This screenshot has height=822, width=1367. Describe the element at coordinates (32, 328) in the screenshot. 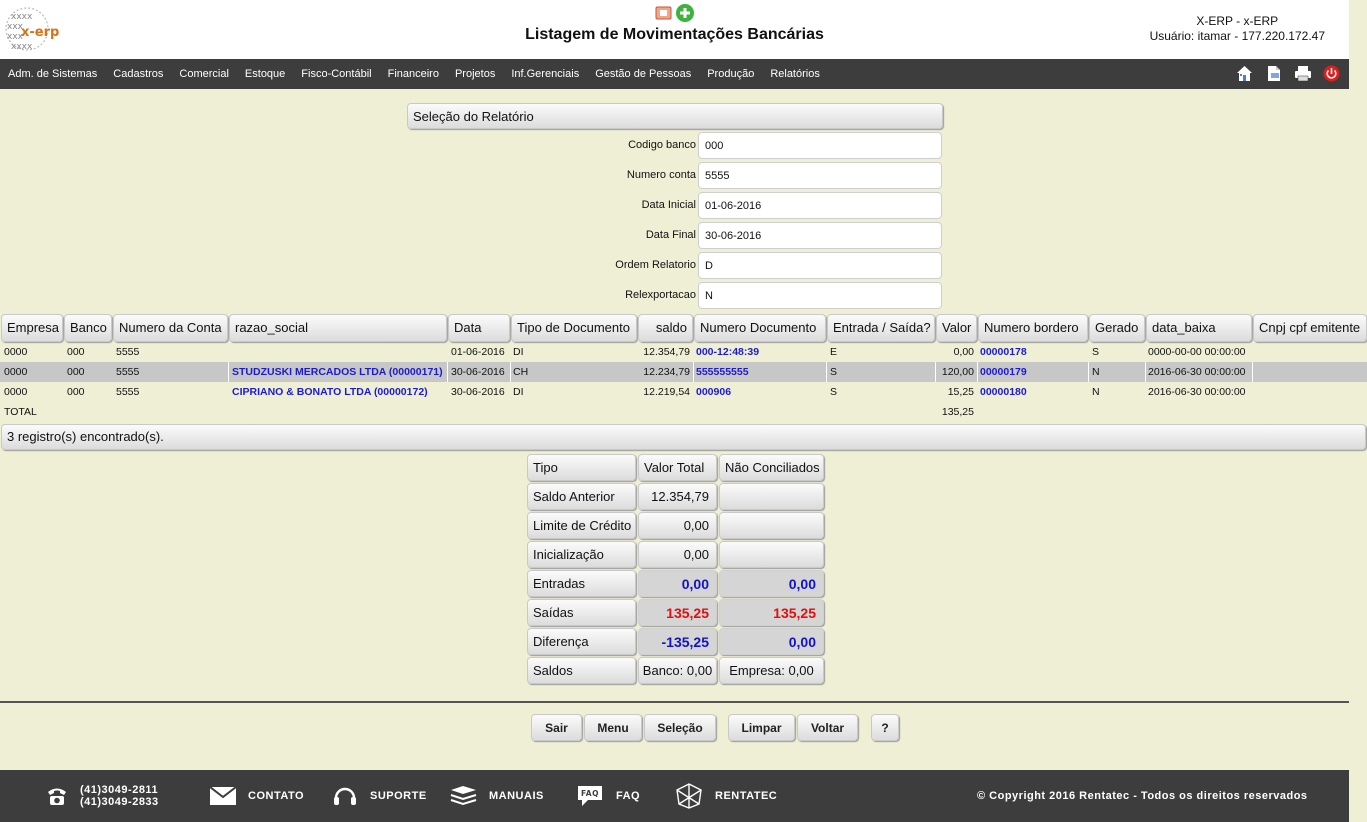

I see `col-empresa: Empresa` at that location.